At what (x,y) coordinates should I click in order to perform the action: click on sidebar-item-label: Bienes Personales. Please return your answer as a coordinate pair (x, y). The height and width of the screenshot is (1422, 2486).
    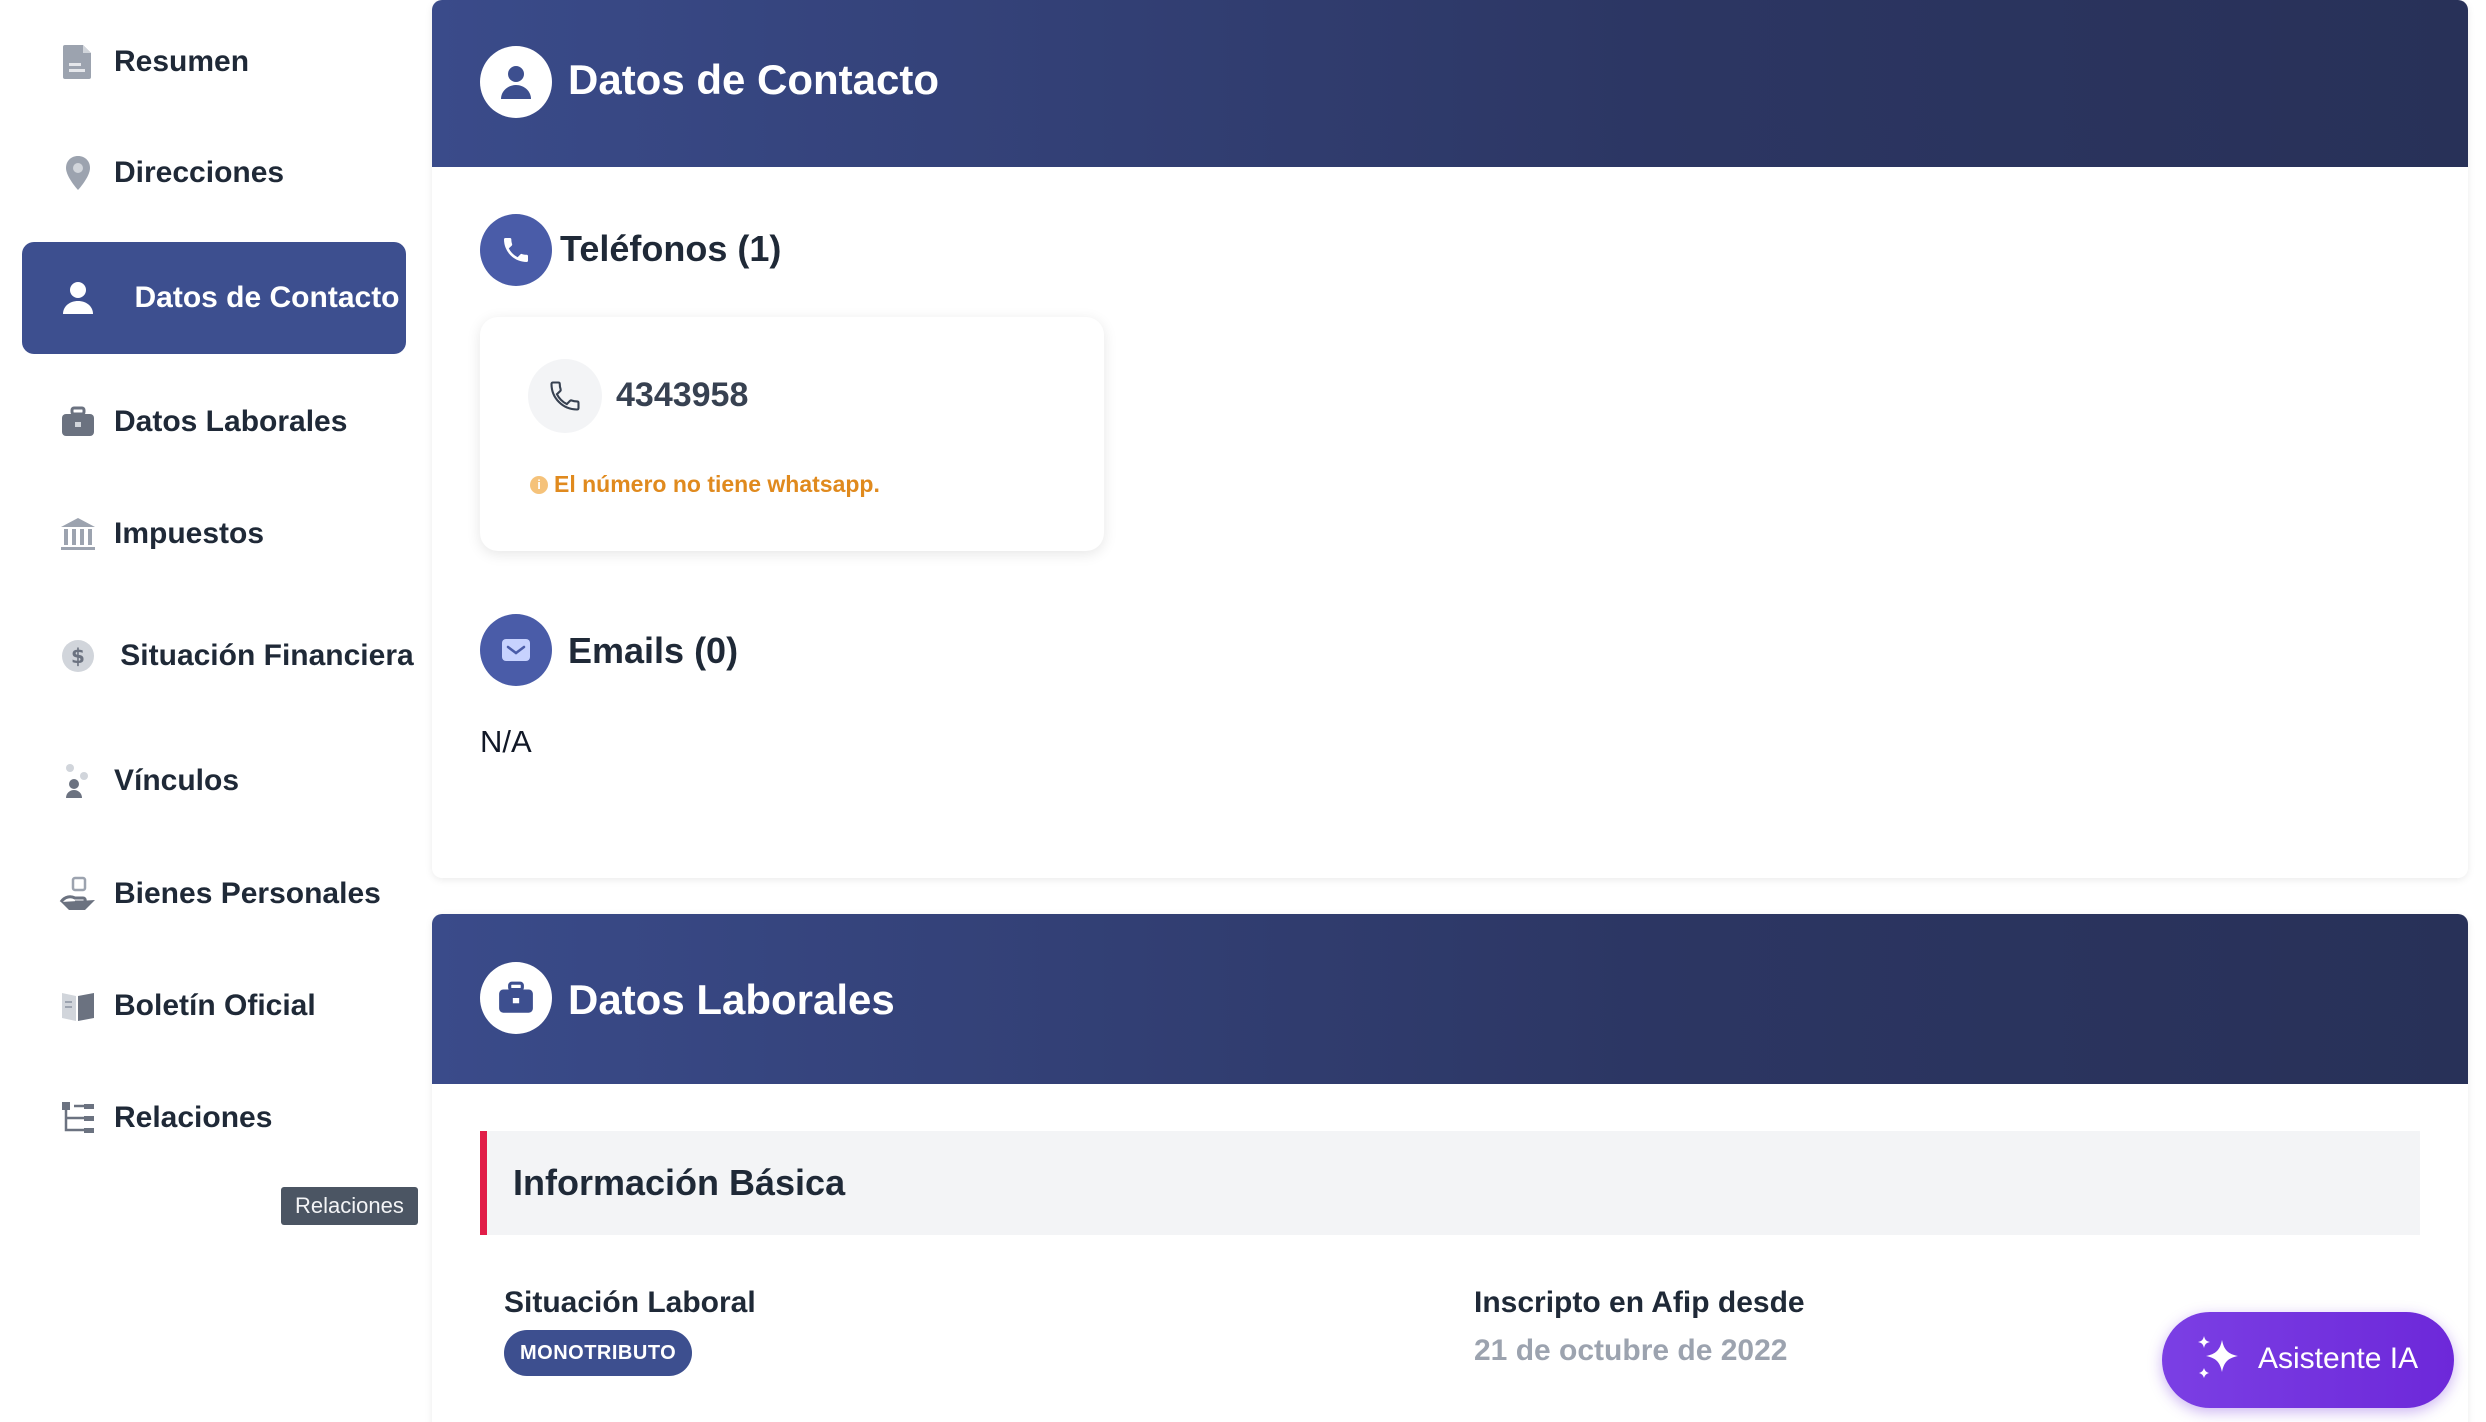
    Looking at the image, I should click on (247, 893).